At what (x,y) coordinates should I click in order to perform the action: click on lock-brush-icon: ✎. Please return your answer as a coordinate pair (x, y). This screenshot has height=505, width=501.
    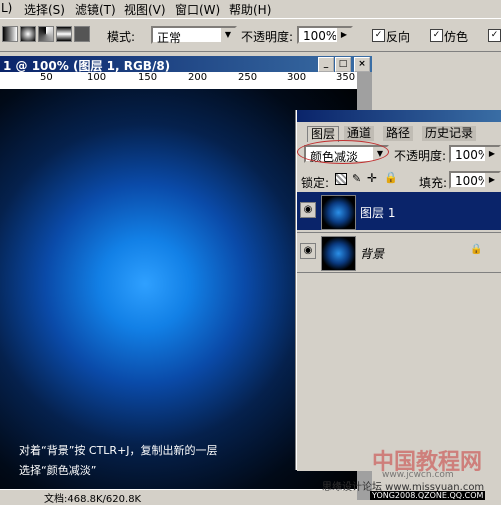
    Looking at the image, I should click on (356, 178).